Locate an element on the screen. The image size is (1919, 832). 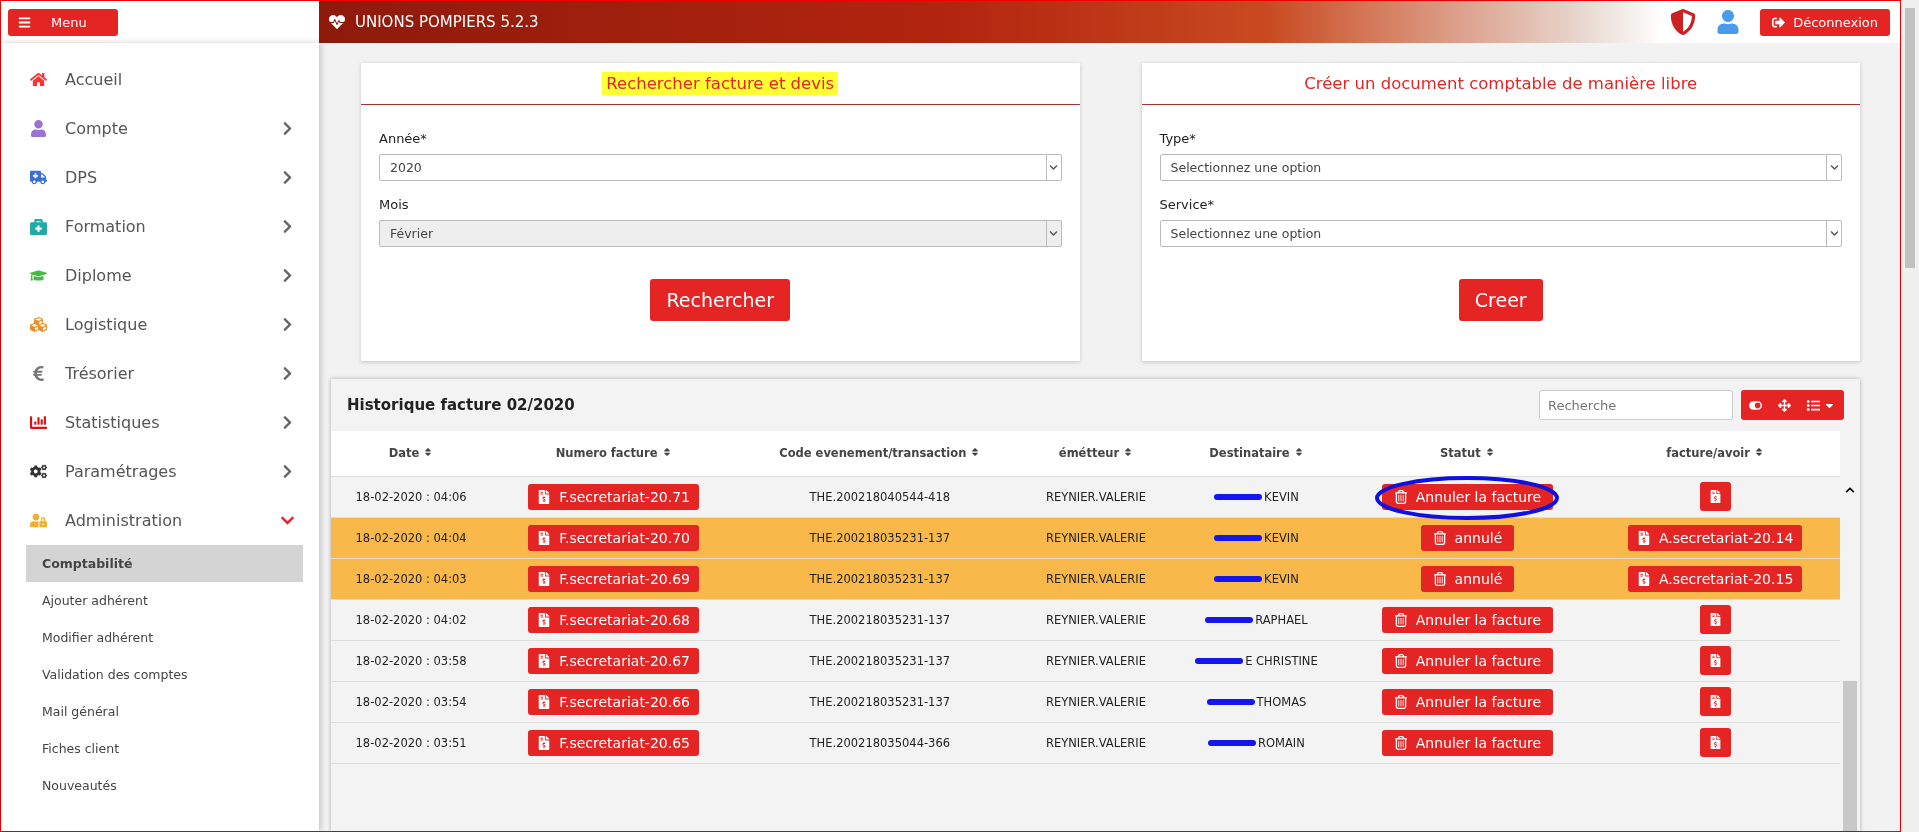
credit-note-button: A.secretariat-20.14 is located at coordinates (1715, 537).